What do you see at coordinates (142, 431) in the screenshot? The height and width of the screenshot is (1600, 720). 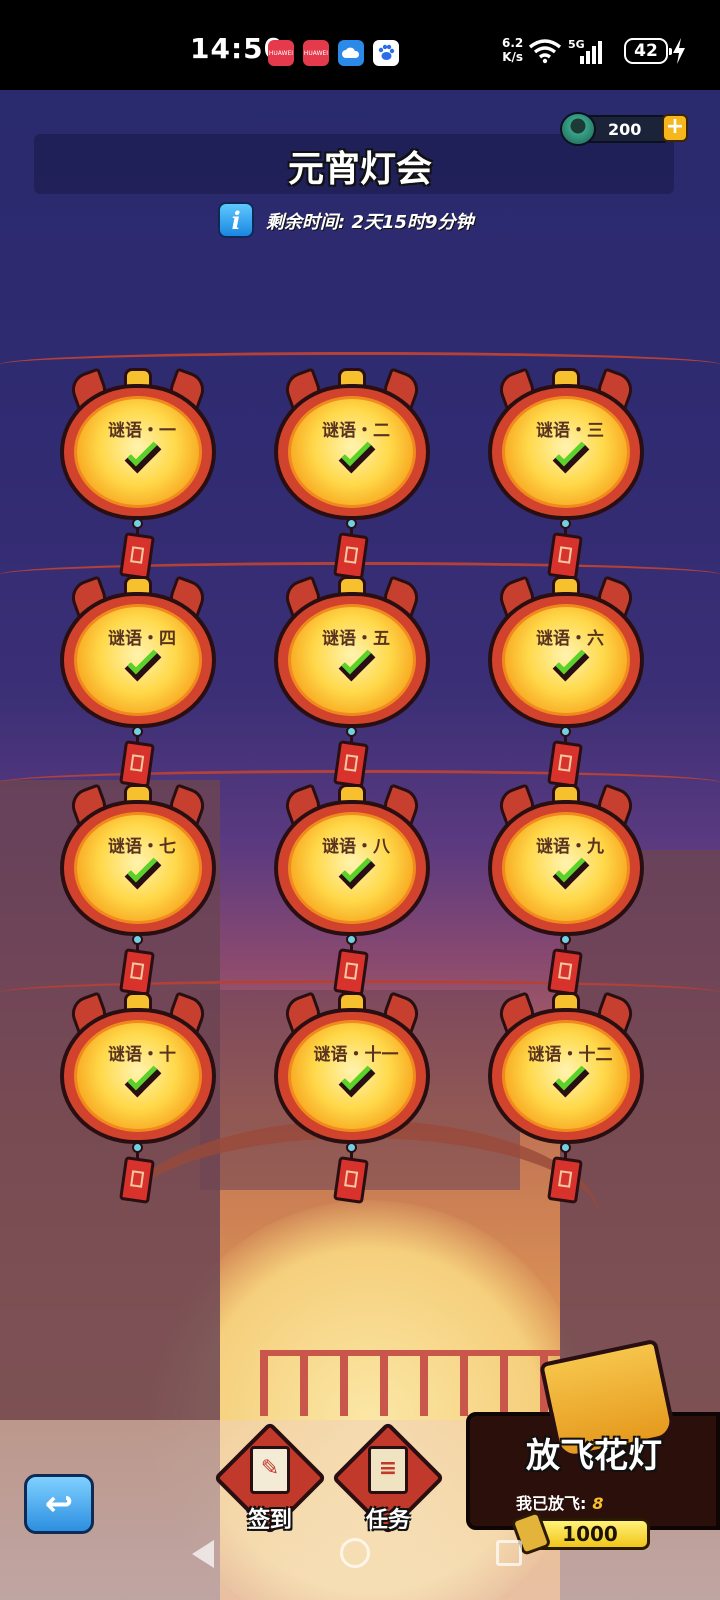 I see `lantern-label: 谜语・一` at bounding box center [142, 431].